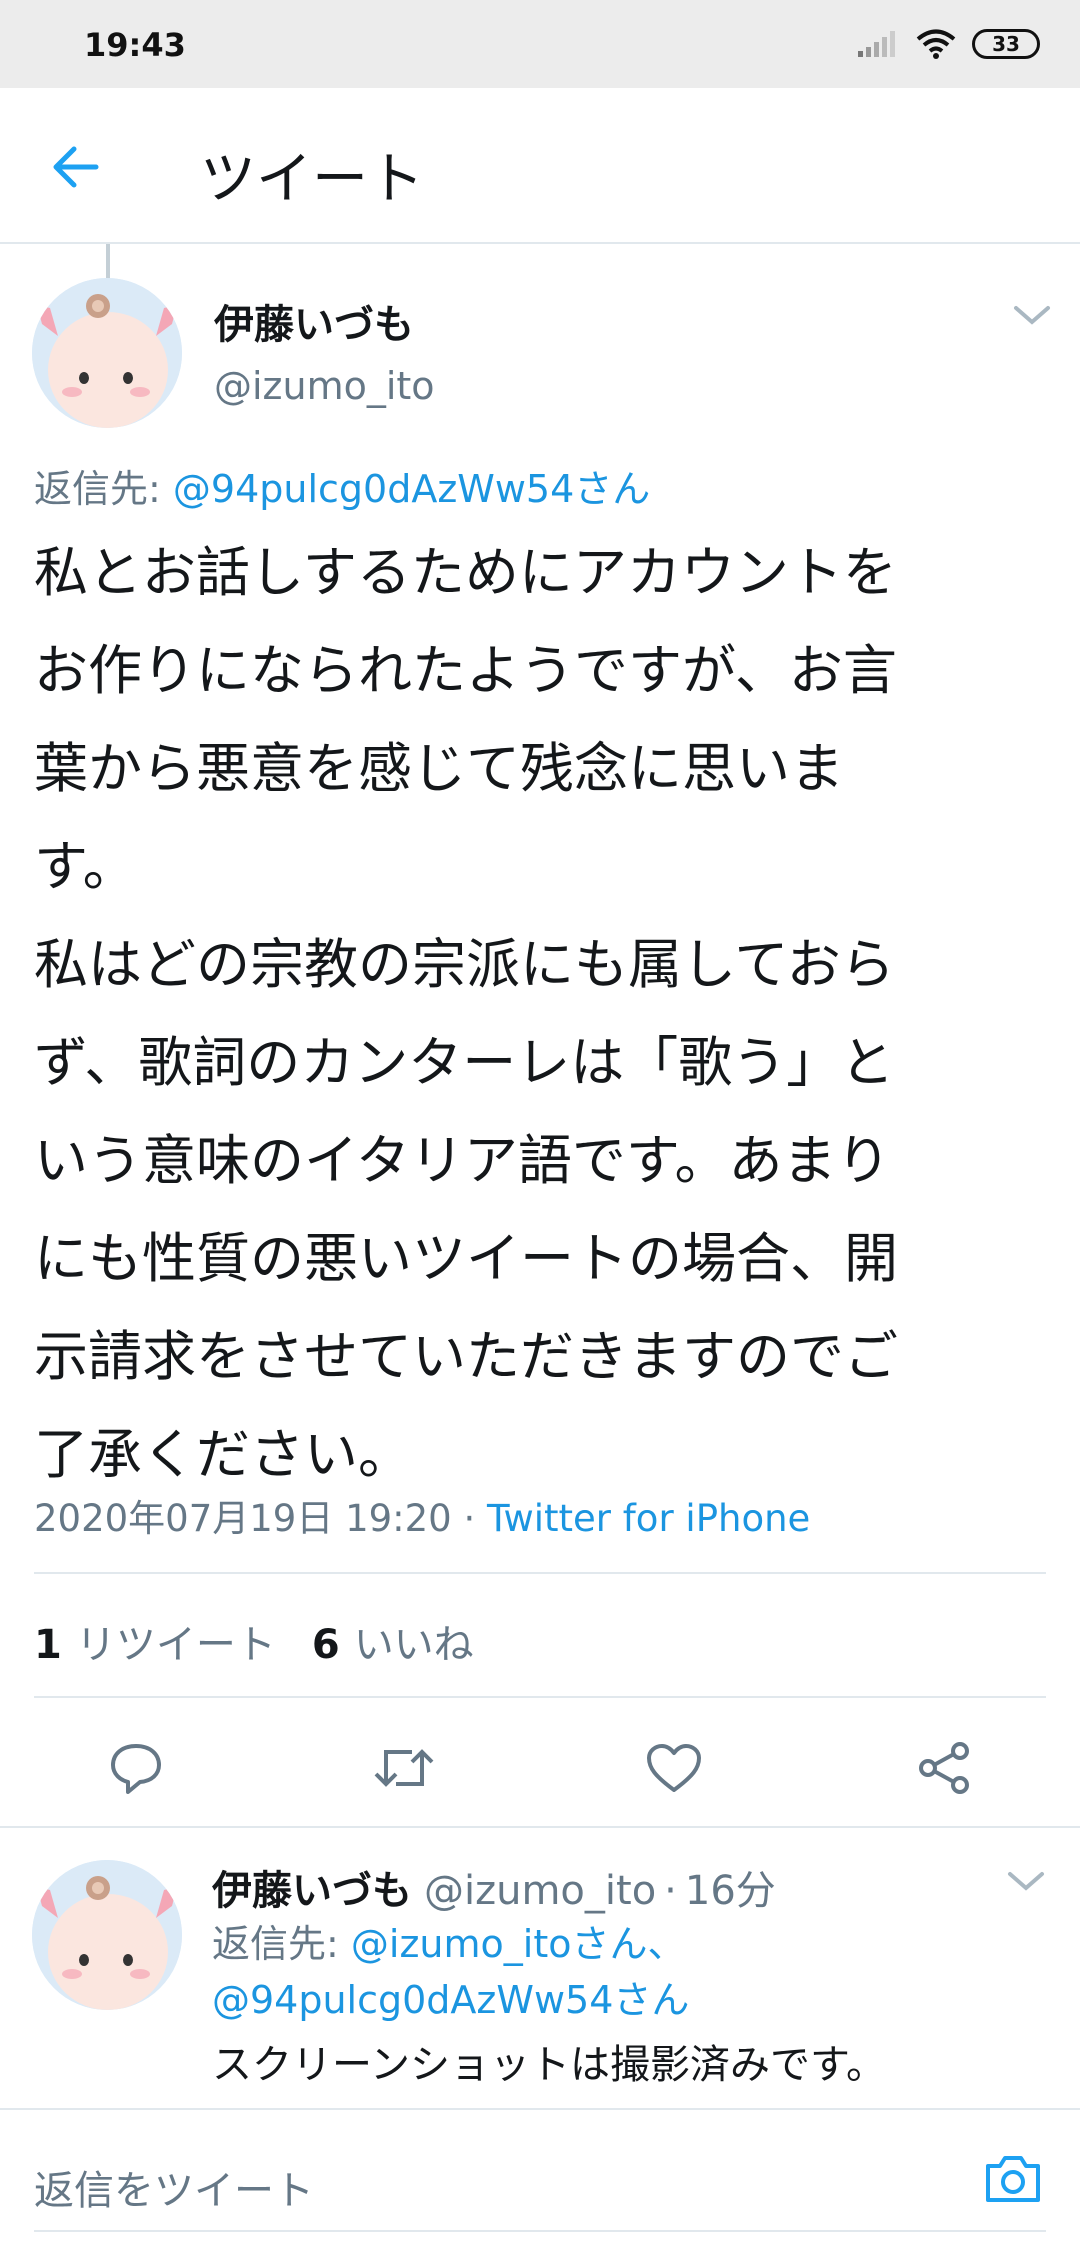  What do you see at coordinates (314, 321) in the screenshot?
I see `author-name: 伊藤いづも` at bounding box center [314, 321].